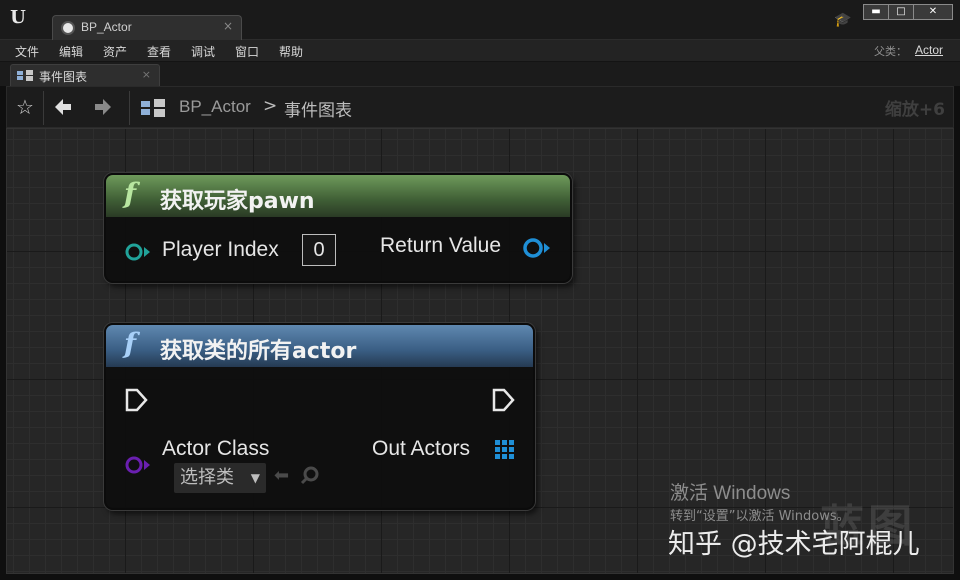 Image resolution: width=960 pixels, height=580 pixels. I want to click on get-player-pawn-node: f 获取玩家pawn Player Index 0 Return Value, so click(338, 228).